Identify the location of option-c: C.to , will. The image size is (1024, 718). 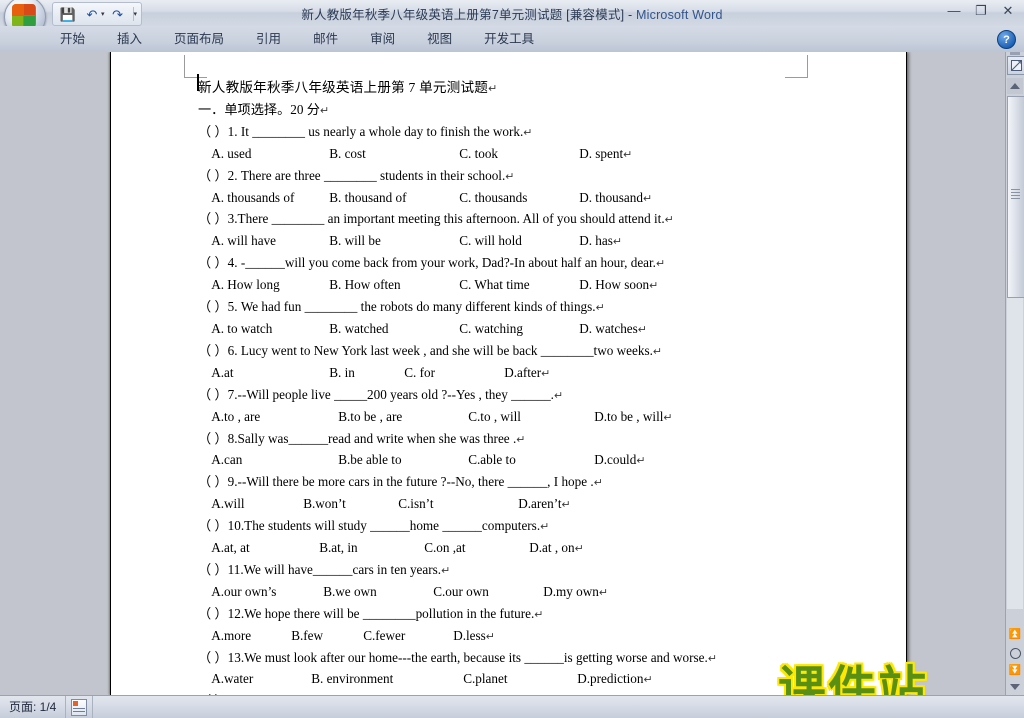
(494, 416).